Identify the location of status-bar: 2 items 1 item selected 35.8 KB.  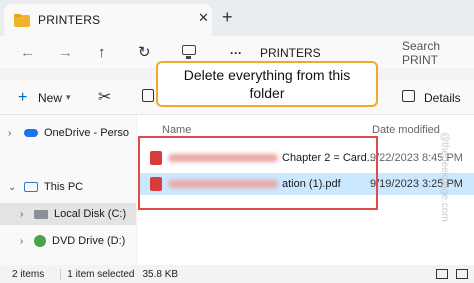
(237, 274).